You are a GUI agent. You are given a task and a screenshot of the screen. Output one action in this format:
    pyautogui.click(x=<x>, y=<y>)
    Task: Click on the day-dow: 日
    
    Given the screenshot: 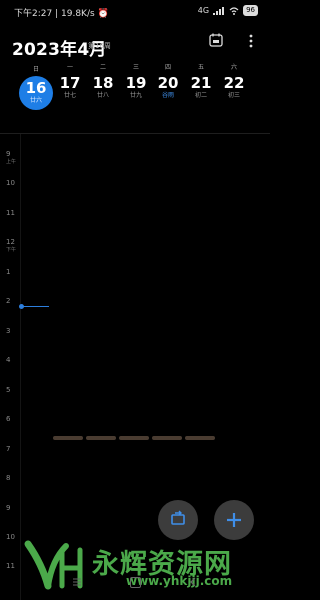 What is the action you would take?
    pyautogui.click(x=35, y=69)
    